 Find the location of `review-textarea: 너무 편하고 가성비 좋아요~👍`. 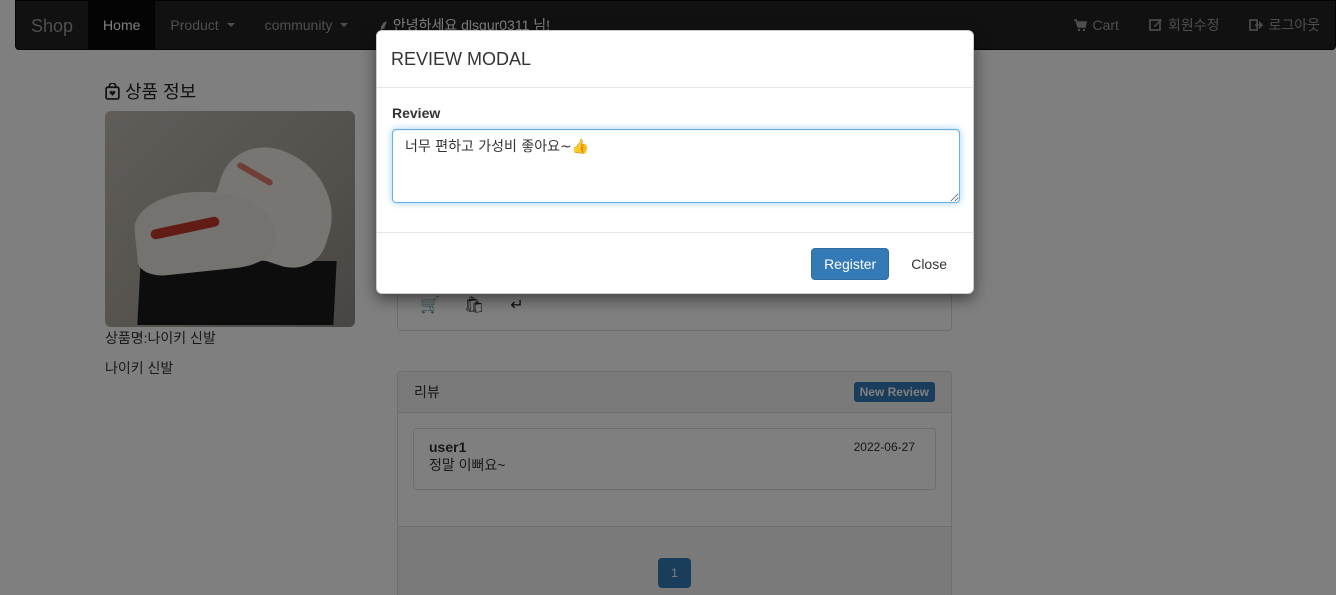

review-textarea: 너무 편하고 가성비 좋아요~👍 is located at coordinates (676, 166).